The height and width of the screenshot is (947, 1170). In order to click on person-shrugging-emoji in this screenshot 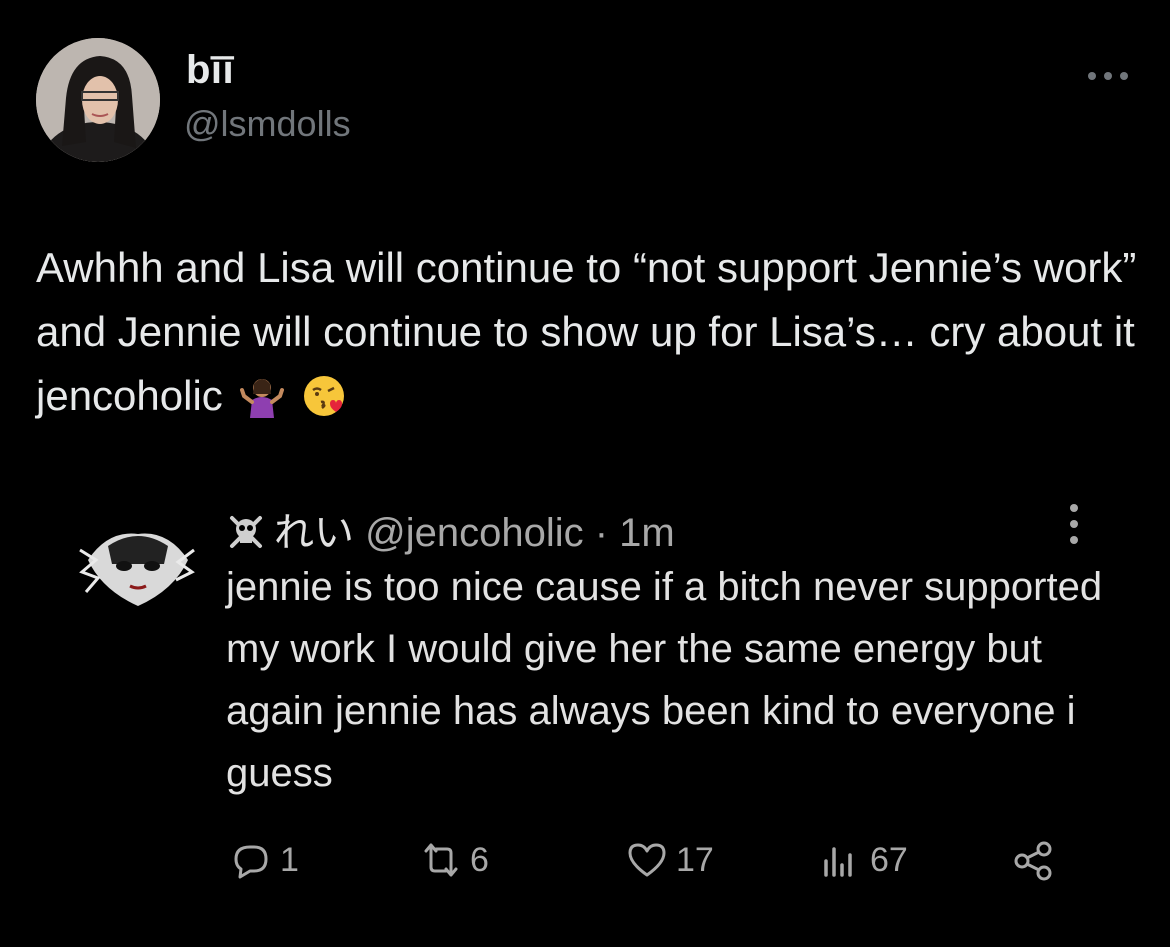, I will do `click(262, 398)`.